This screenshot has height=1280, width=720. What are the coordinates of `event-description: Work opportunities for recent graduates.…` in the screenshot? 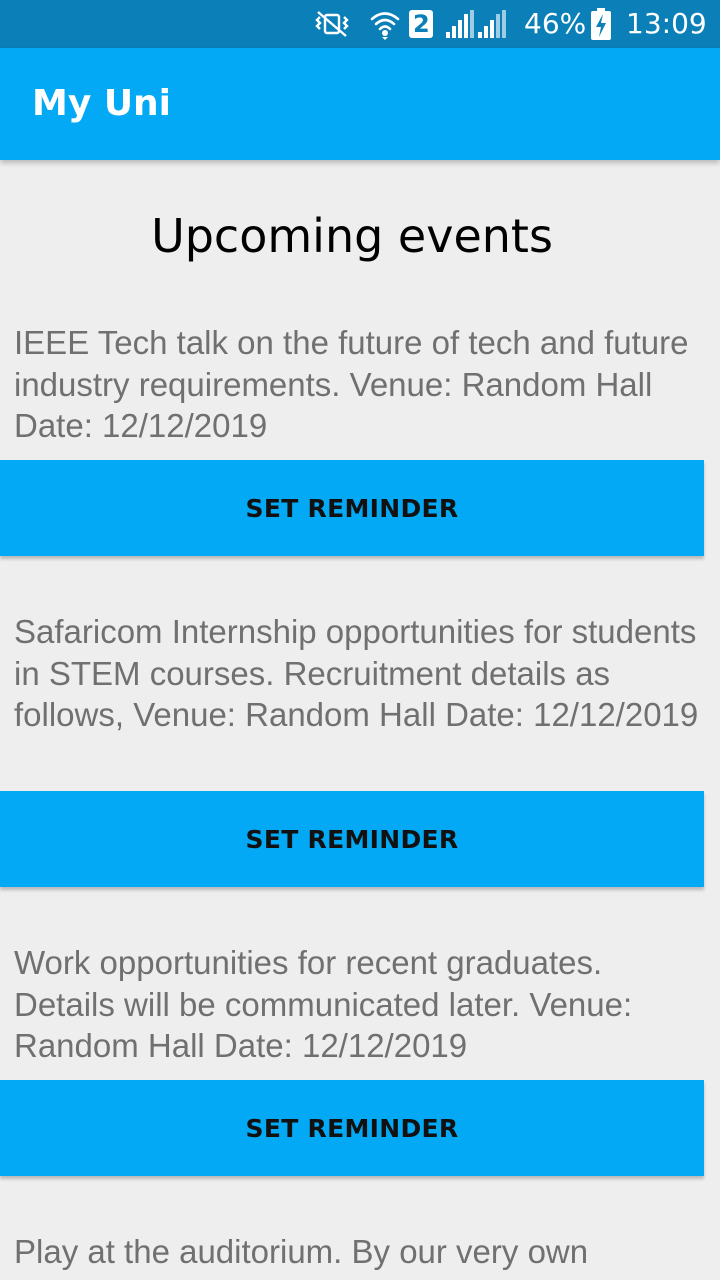 It's located at (323, 1004).